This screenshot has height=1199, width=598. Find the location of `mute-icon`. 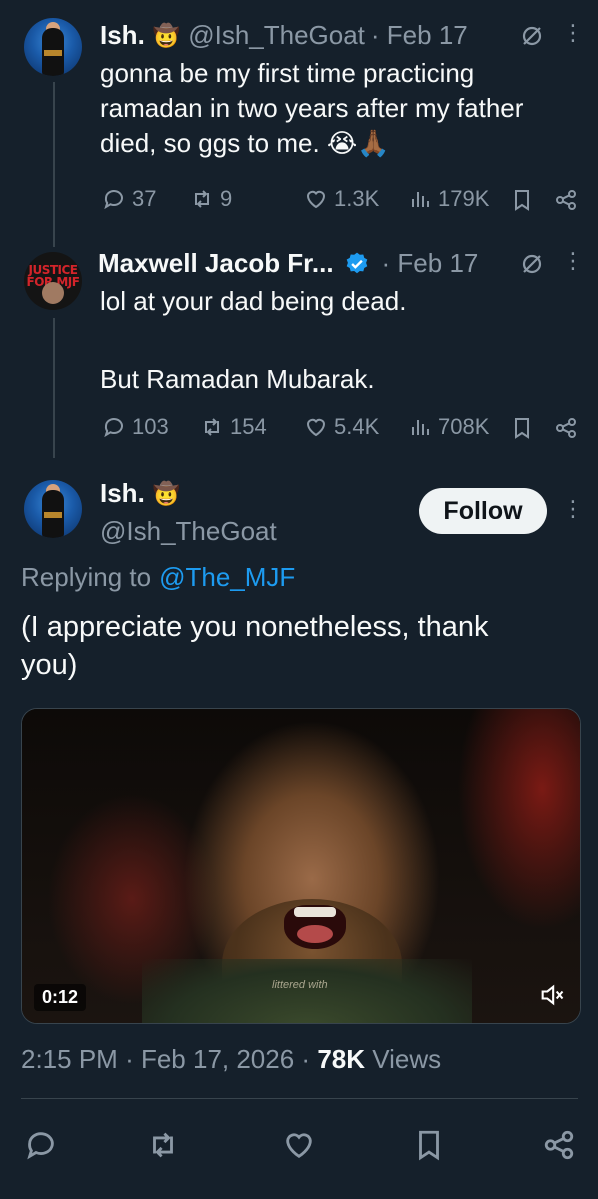

mute-icon is located at coordinates (552, 995).